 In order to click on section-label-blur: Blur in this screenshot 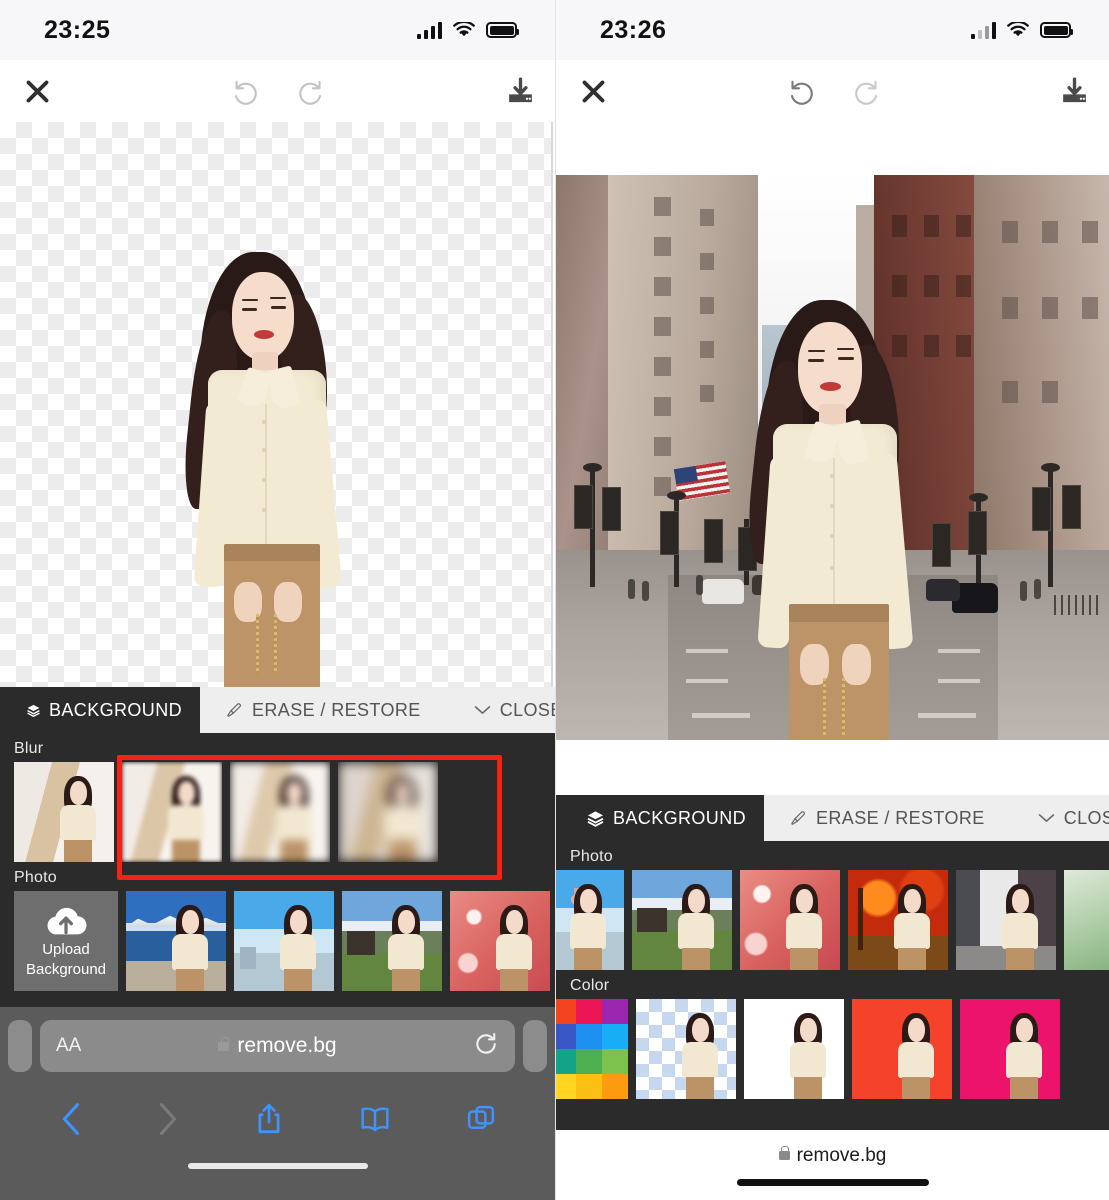, I will do `click(29, 748)`.